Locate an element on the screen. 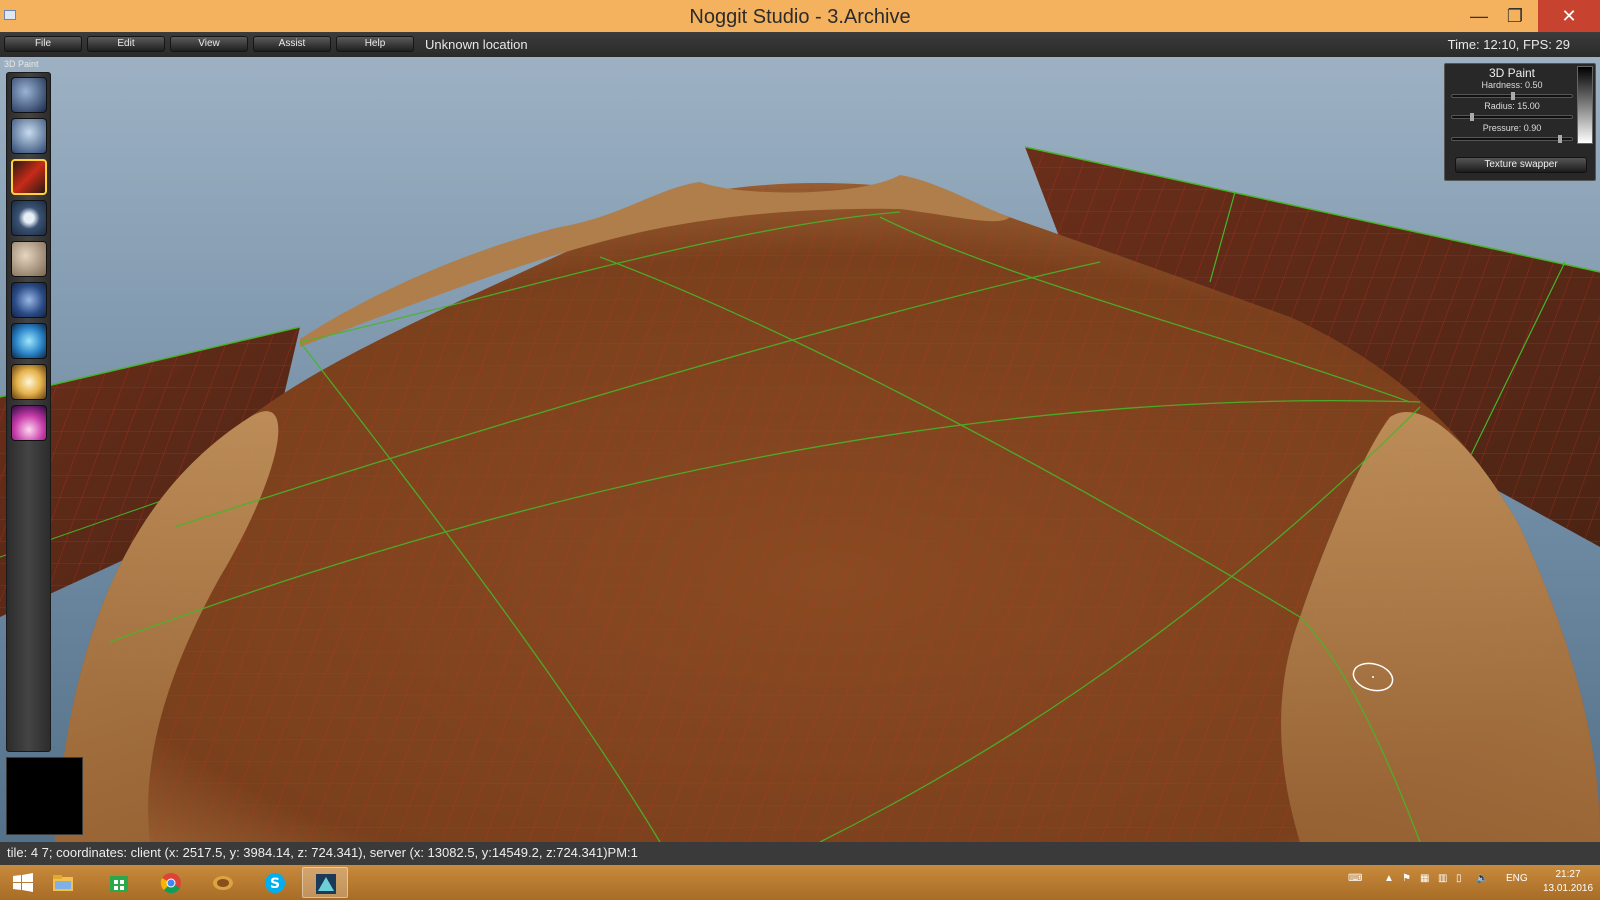 The height and width of the screenshot is (900, 1600). clock-time: 21:27 is located at coordinates (1568, 874).